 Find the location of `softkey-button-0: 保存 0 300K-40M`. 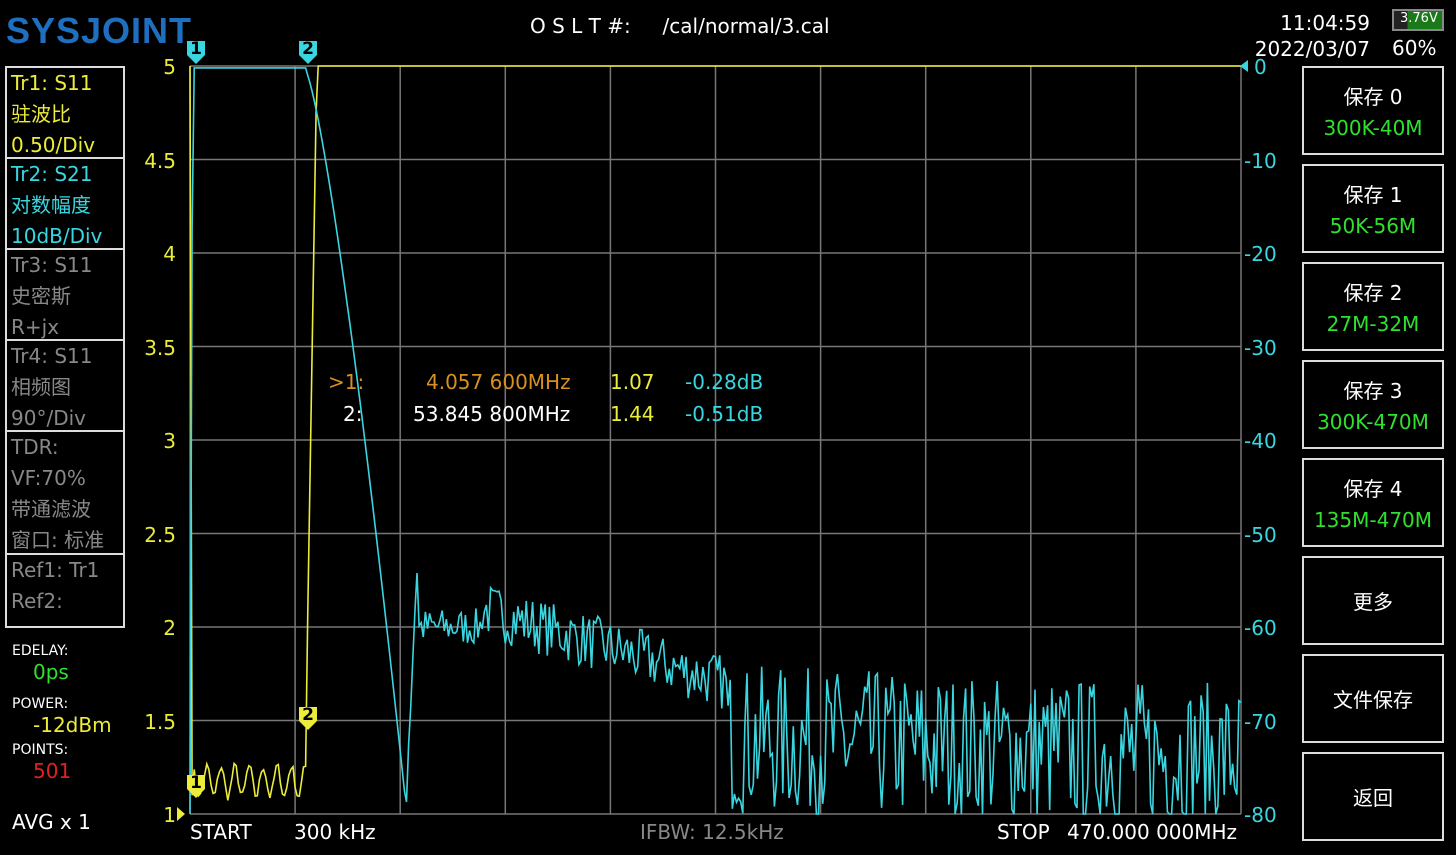

softkey-button-0: 保存 0 300K-40M is located at coordinates (1373, 110).